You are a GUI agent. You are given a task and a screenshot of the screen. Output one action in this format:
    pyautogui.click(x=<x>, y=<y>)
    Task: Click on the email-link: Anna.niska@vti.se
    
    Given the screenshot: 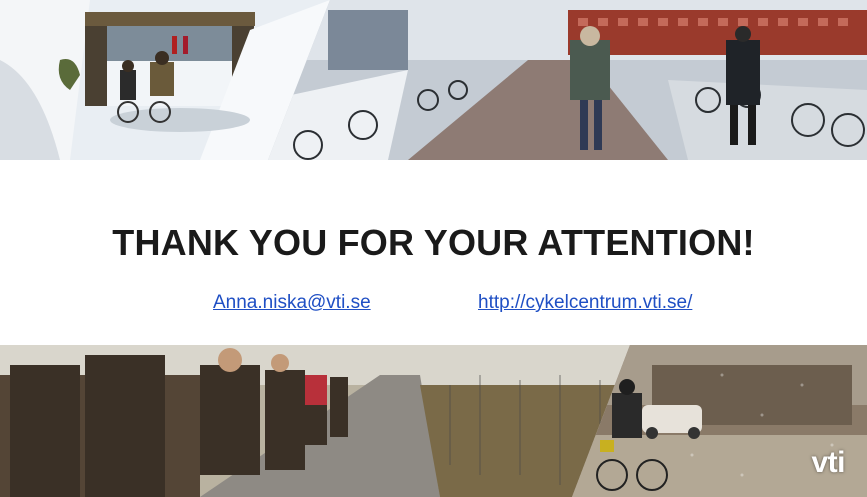 What is the action you would take?
    pyautogui.click(x=292, y=303)
    